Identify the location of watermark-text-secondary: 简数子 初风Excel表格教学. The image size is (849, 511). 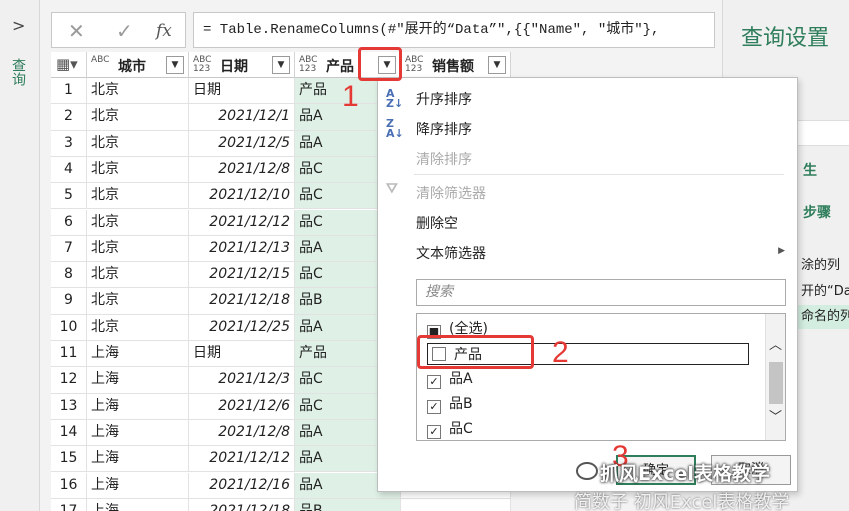
(682, 501).